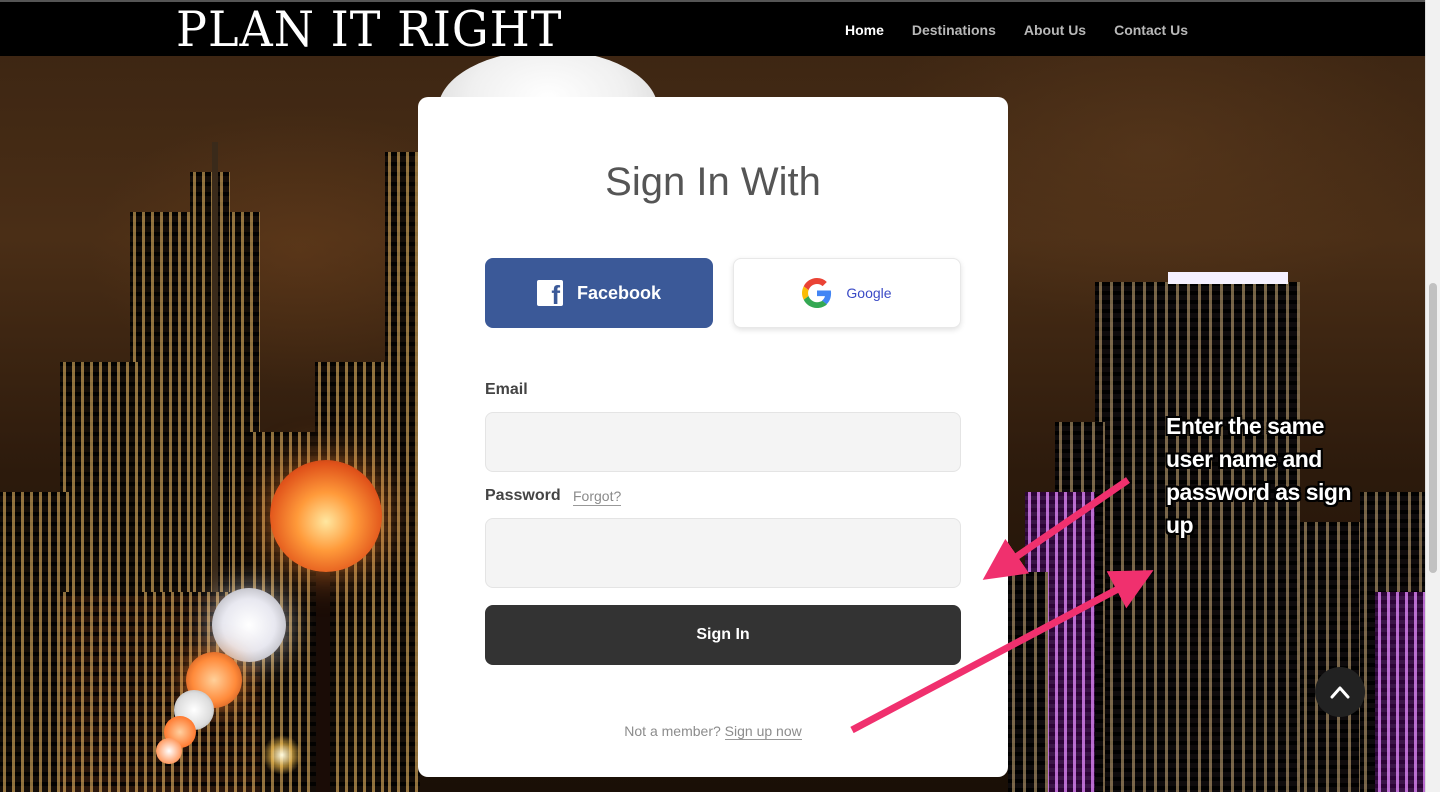 Image resolution: width=1440 pixels, height=792 pixels. I want to click on back-to-top-button, so click(1340, 692).